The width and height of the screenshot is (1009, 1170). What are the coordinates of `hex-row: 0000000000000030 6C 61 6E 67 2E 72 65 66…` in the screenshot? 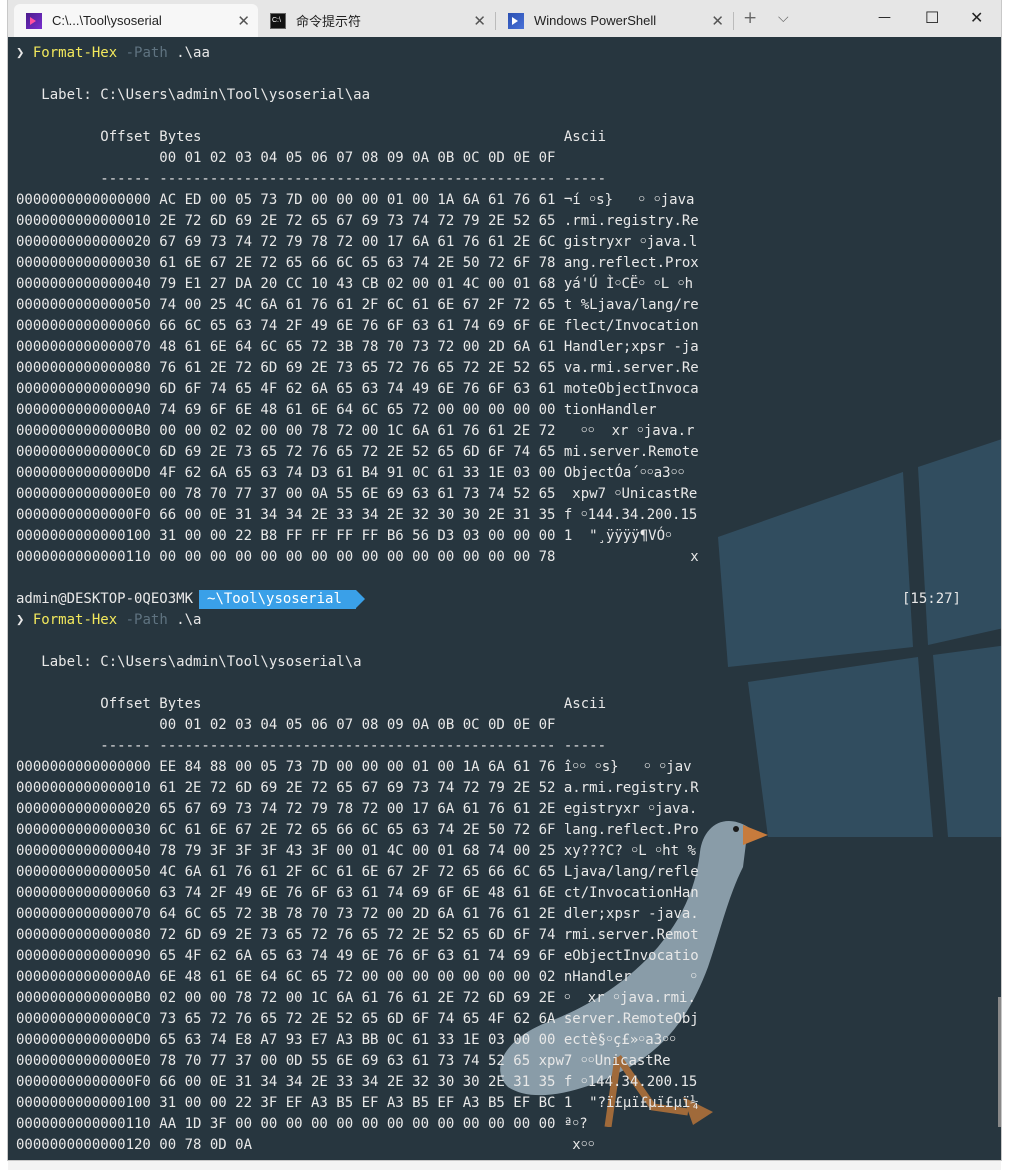 It's located at (357, 830).